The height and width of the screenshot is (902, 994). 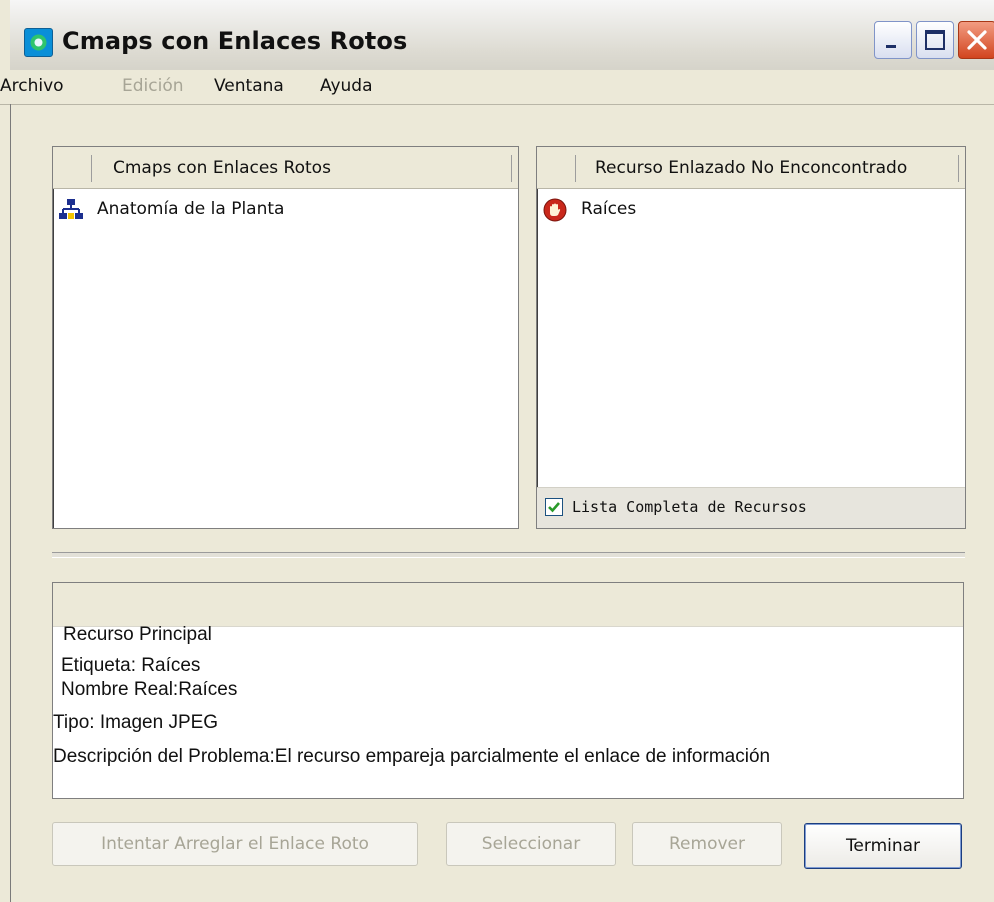 I want to click on finish-button: Terminar, so click(x=883, y=846).